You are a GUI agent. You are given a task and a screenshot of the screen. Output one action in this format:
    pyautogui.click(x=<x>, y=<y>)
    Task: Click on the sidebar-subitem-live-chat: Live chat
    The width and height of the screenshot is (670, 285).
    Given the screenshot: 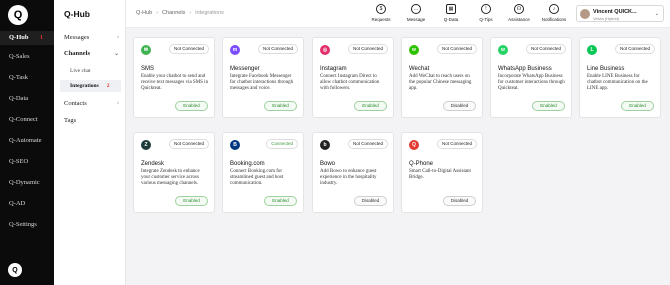 What is the action you would take?
    pyautogui.click(x=95, y=71)
    